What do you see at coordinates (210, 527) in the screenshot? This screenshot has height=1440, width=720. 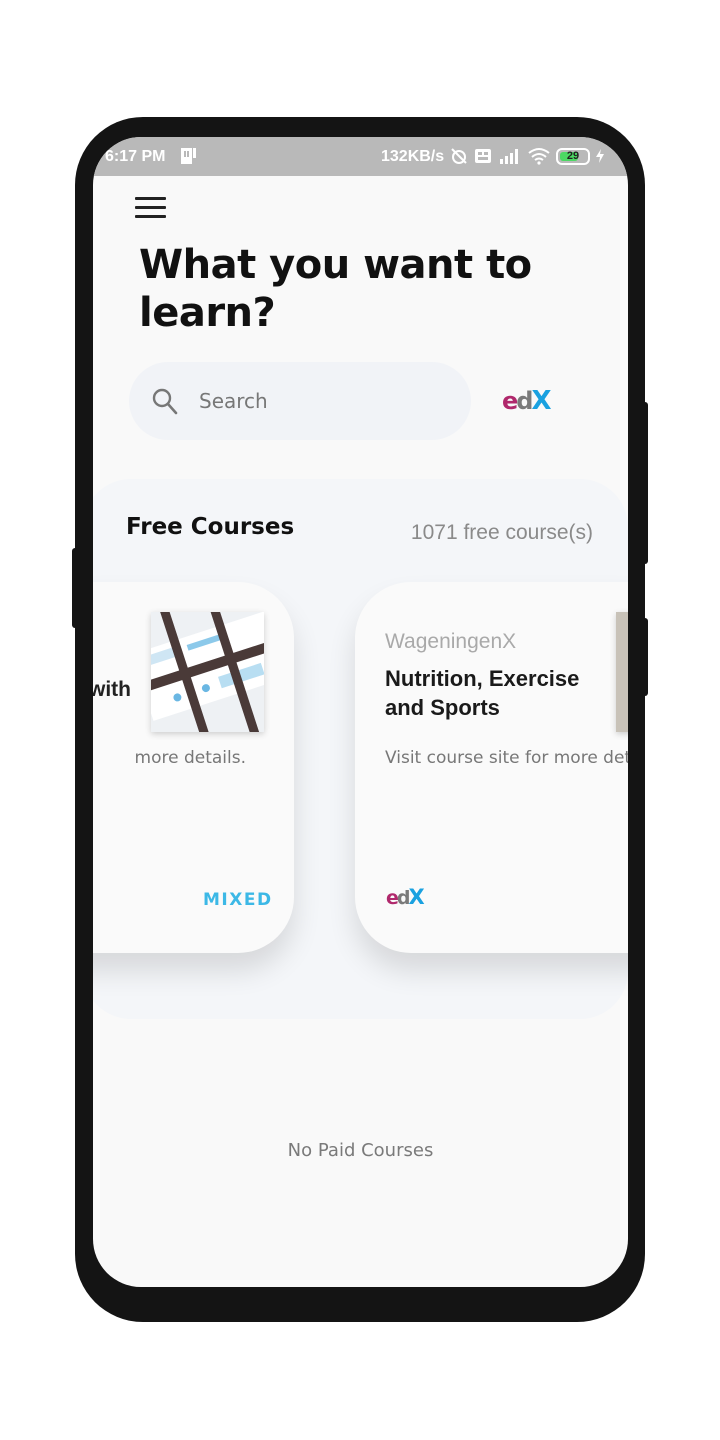 I see `free-courses-title: Free Courses` at bounding box center [210, 527].